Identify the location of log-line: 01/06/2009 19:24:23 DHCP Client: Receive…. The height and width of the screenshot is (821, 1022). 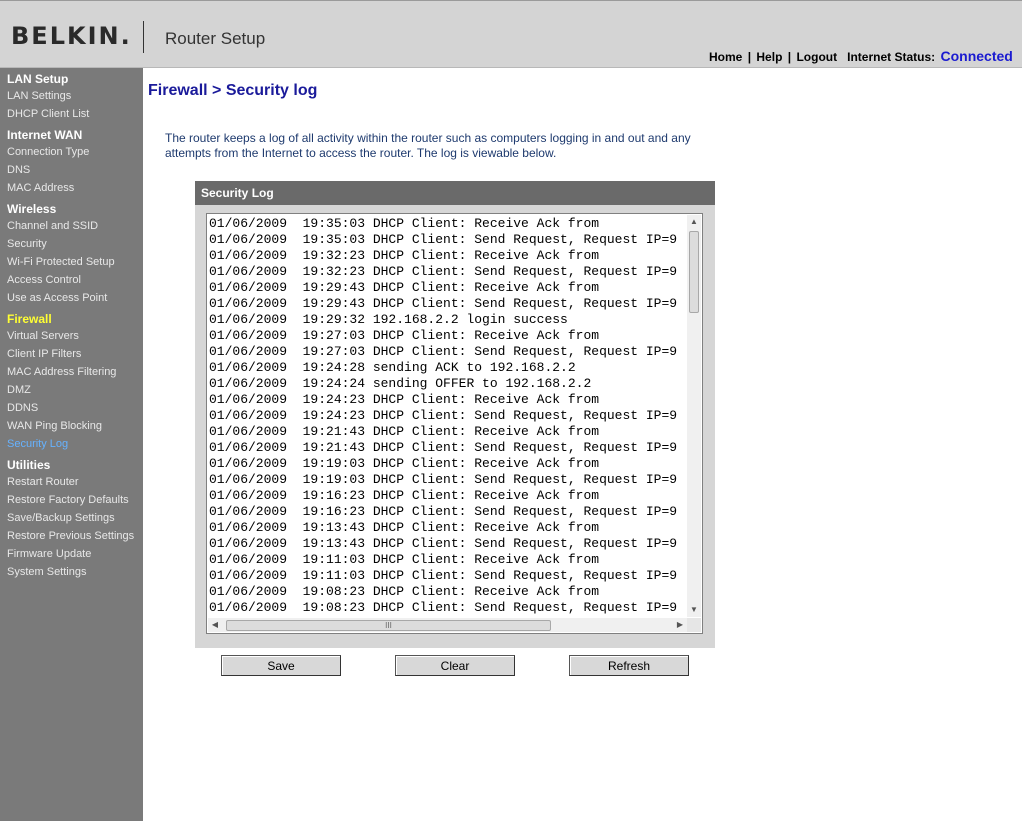
(404, 399).